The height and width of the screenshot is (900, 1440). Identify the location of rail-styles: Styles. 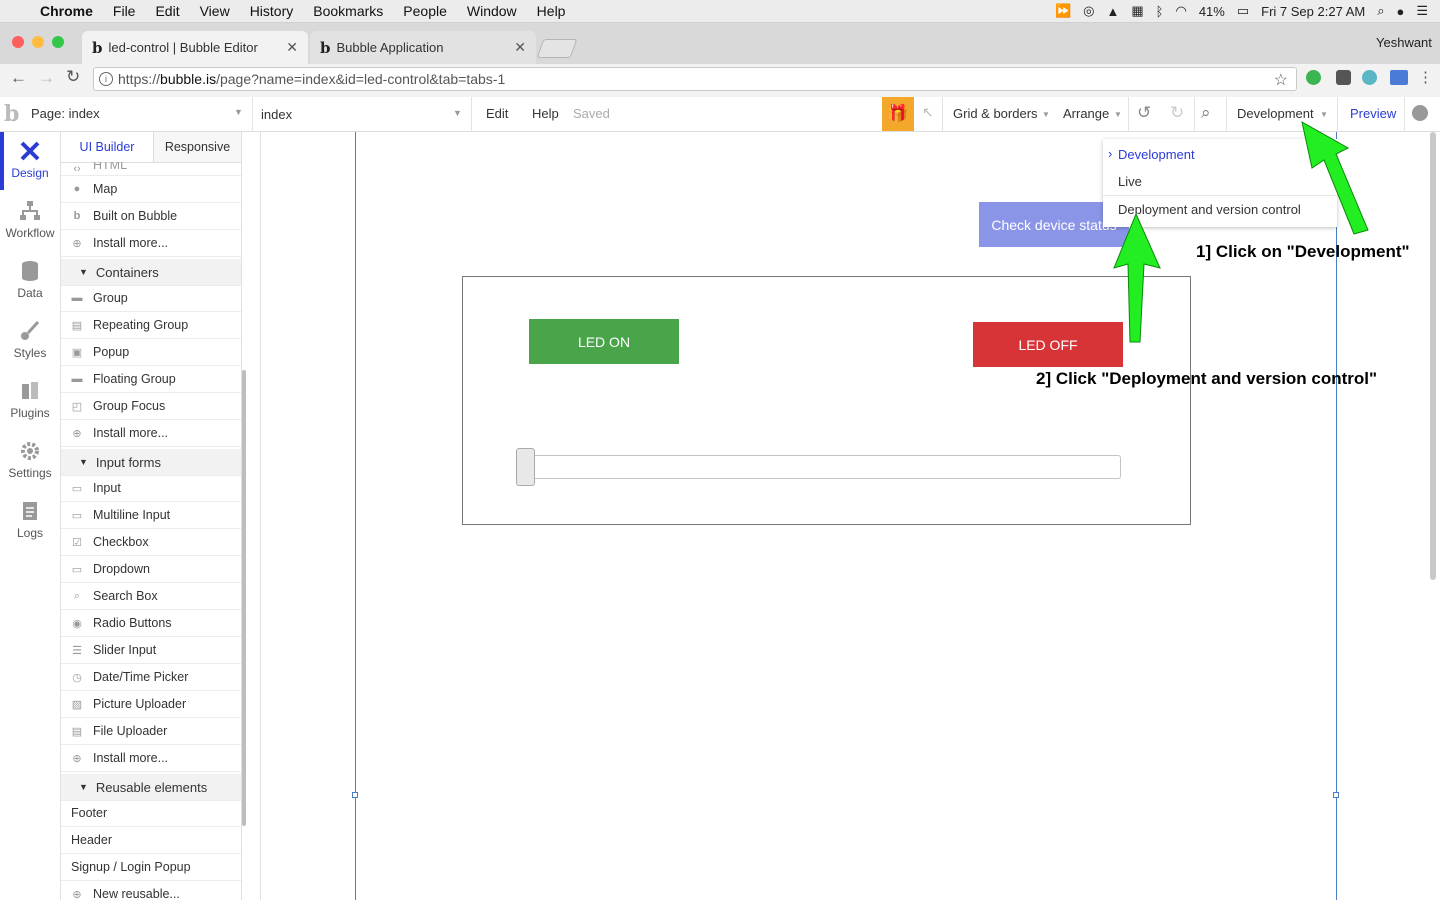
(30, 342).